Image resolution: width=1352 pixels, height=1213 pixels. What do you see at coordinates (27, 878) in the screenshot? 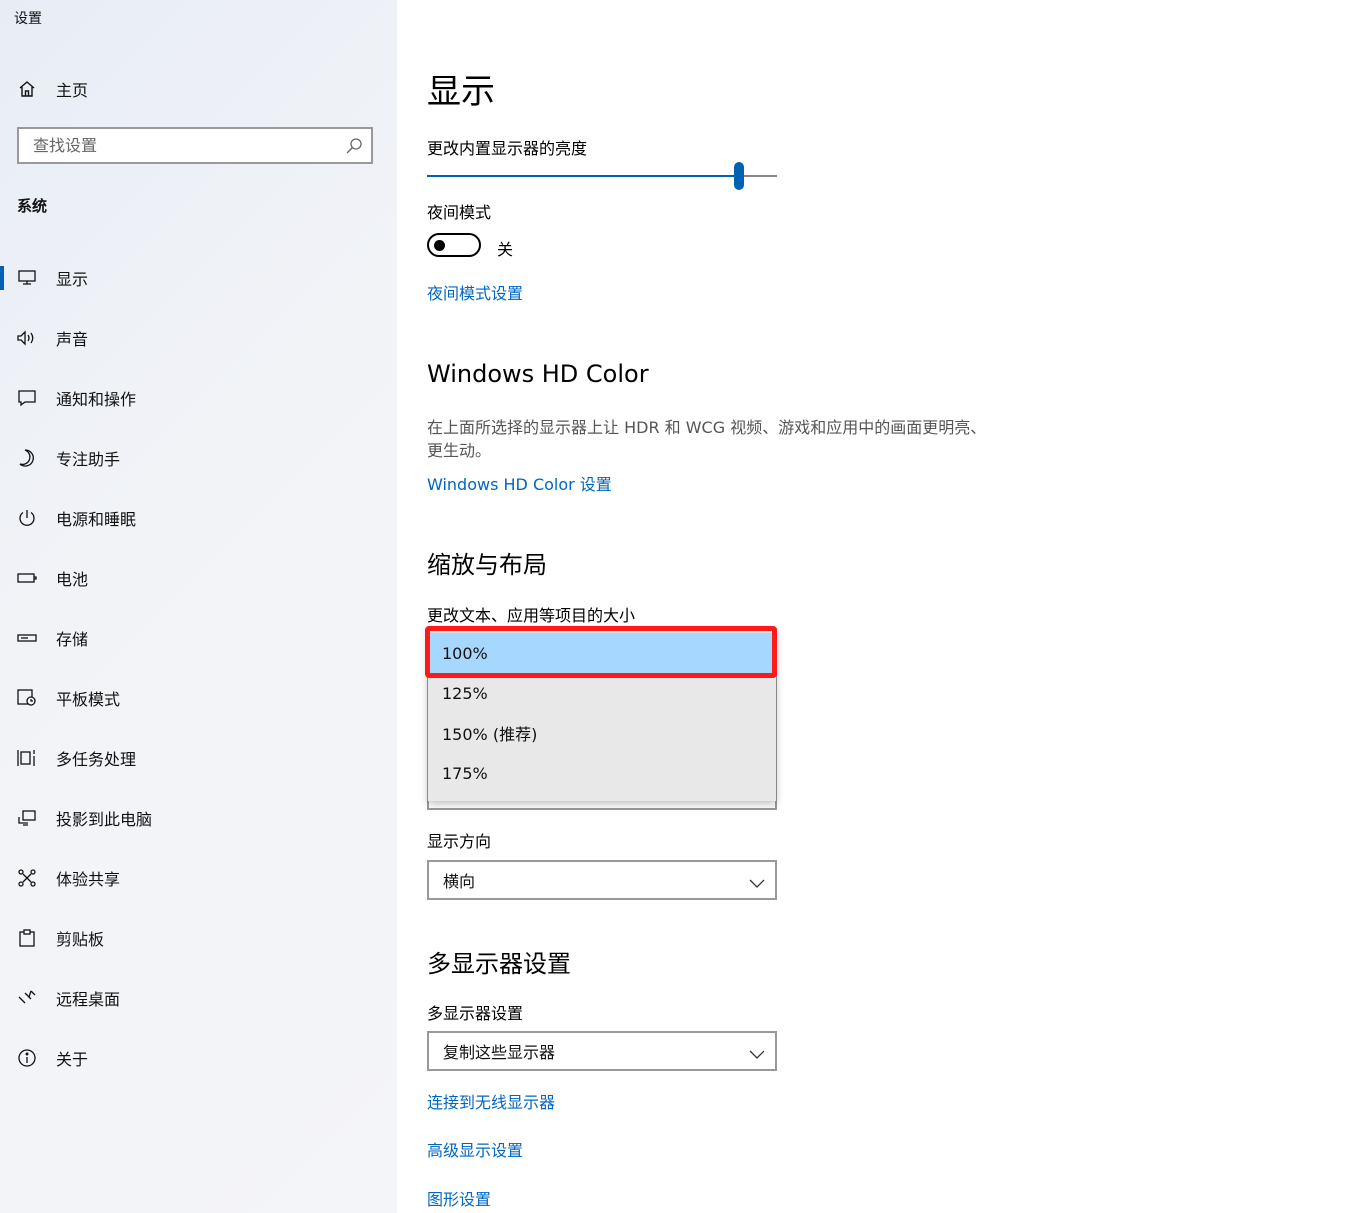
I see `share-icon` at bounding box center [27, 878].